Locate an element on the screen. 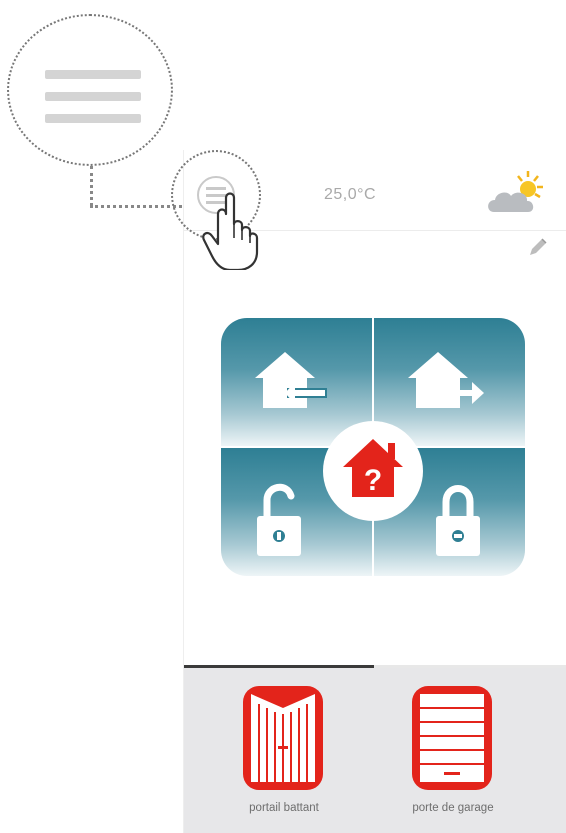 The width and height of the screenshot is (566, 833). device-portail-battant: portail battant is located at coordinates (284, 756).